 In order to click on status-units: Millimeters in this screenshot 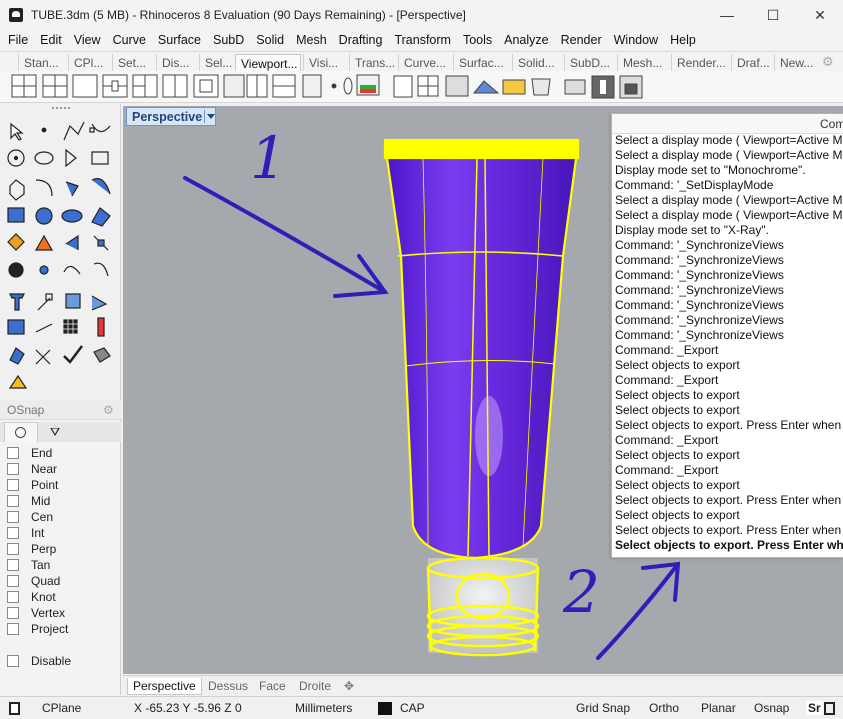, I will do `click(323, 708)`.